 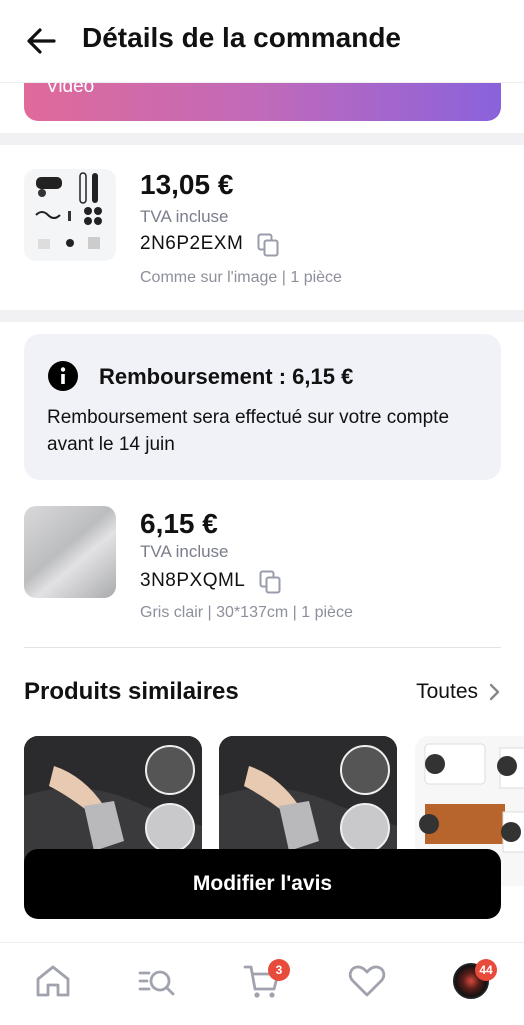 What do you see at coordinates (41, 41) in the screenshot?
I see `back-arrow-icon` at bounding box center [41, 41].